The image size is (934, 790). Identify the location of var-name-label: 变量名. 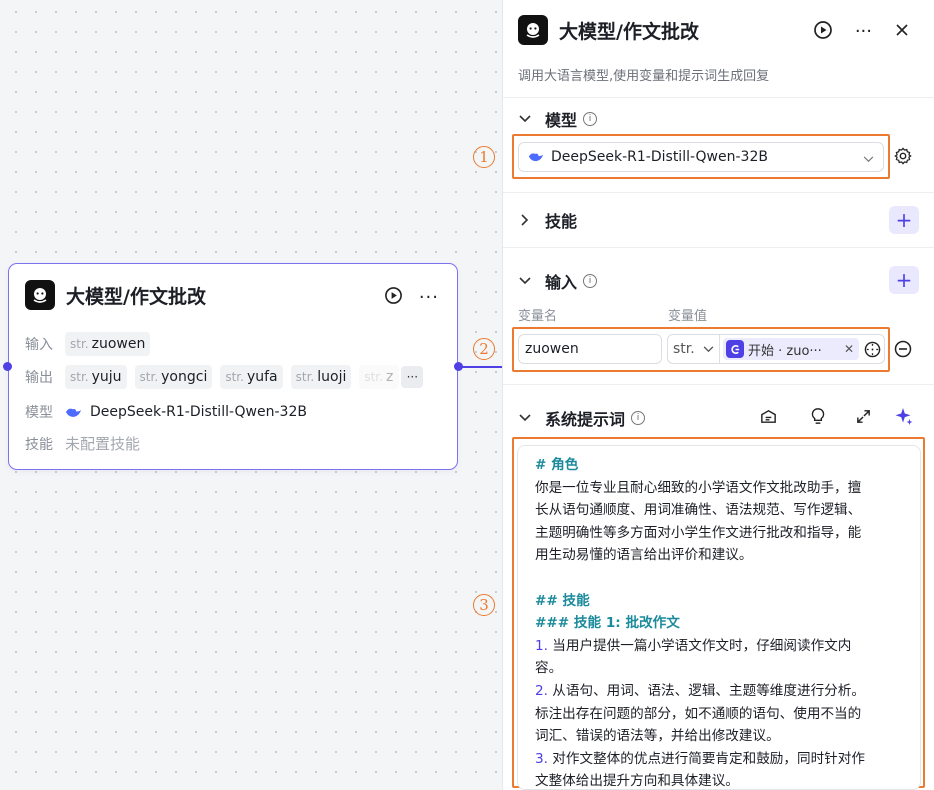
(538, 316).